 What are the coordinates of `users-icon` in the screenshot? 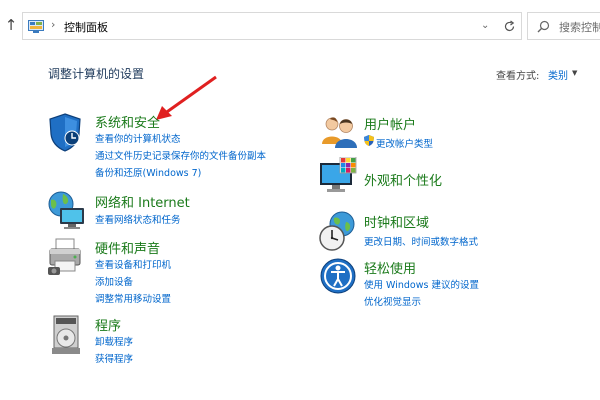 It's located at (339, 132).